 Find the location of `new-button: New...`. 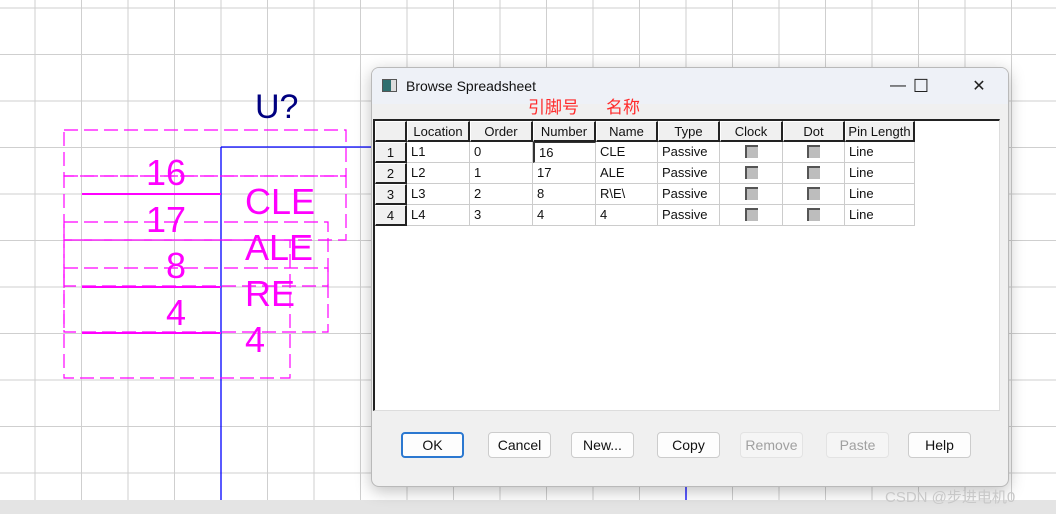

new-button: New... is located at coordinates (602, 445).